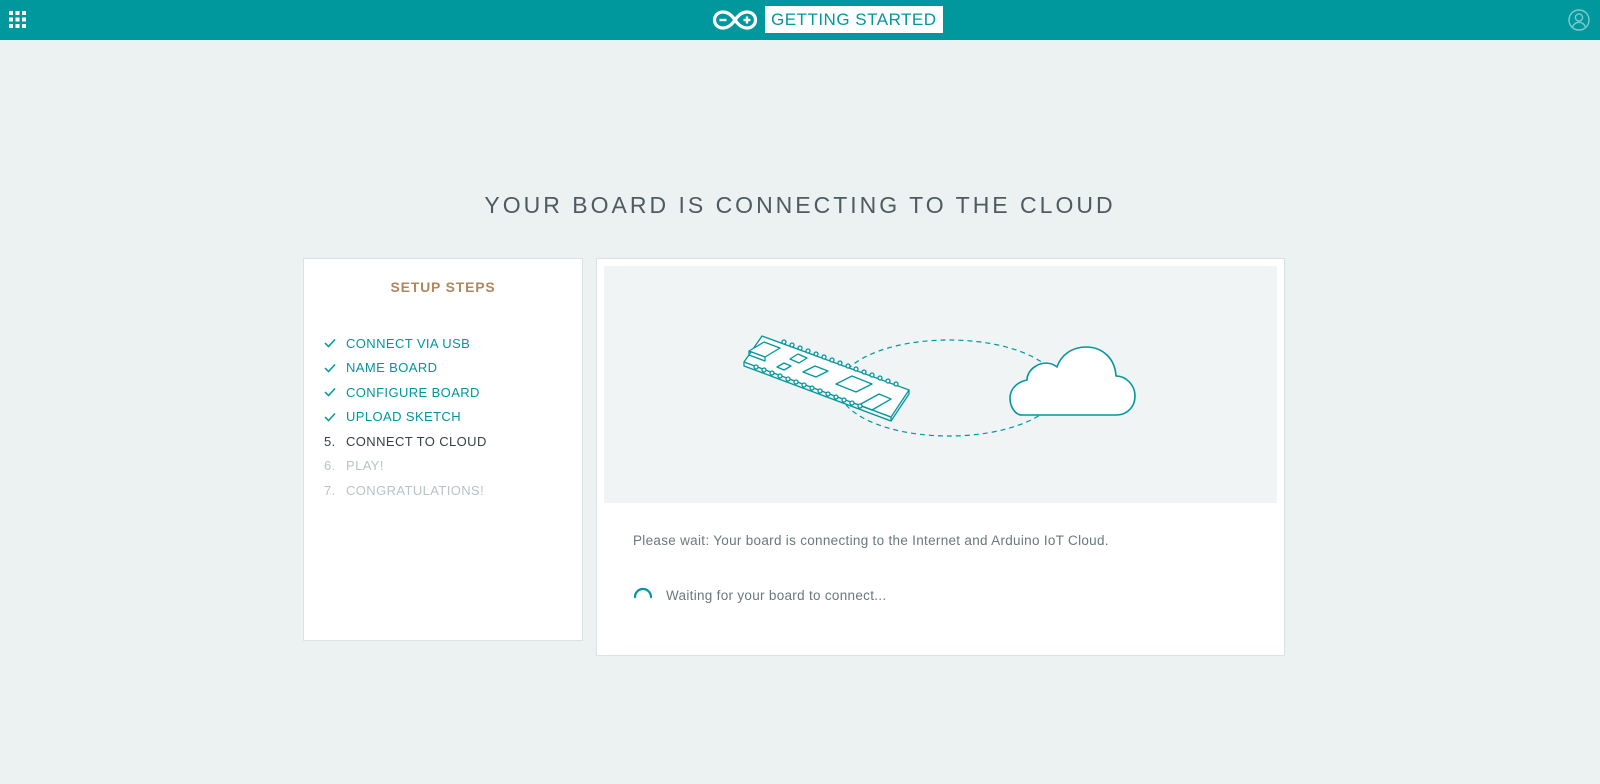 The width and height of the screenshot is (1600, 784). What do you see at coordinates (415, 490) in the screenshot?
I see `step-label: CONGRATULATIONS!` at bounding box center [415, 490].